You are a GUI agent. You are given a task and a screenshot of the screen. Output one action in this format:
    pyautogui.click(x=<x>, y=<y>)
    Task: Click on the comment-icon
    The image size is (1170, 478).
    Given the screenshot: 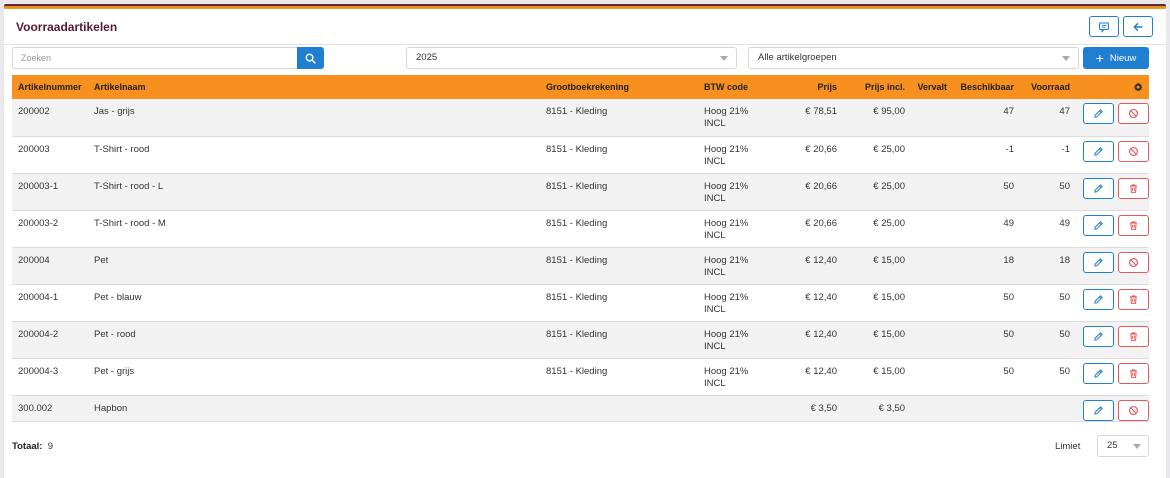 What is the action you would take?
    pyautogui.click(x=1104, y=27)
    